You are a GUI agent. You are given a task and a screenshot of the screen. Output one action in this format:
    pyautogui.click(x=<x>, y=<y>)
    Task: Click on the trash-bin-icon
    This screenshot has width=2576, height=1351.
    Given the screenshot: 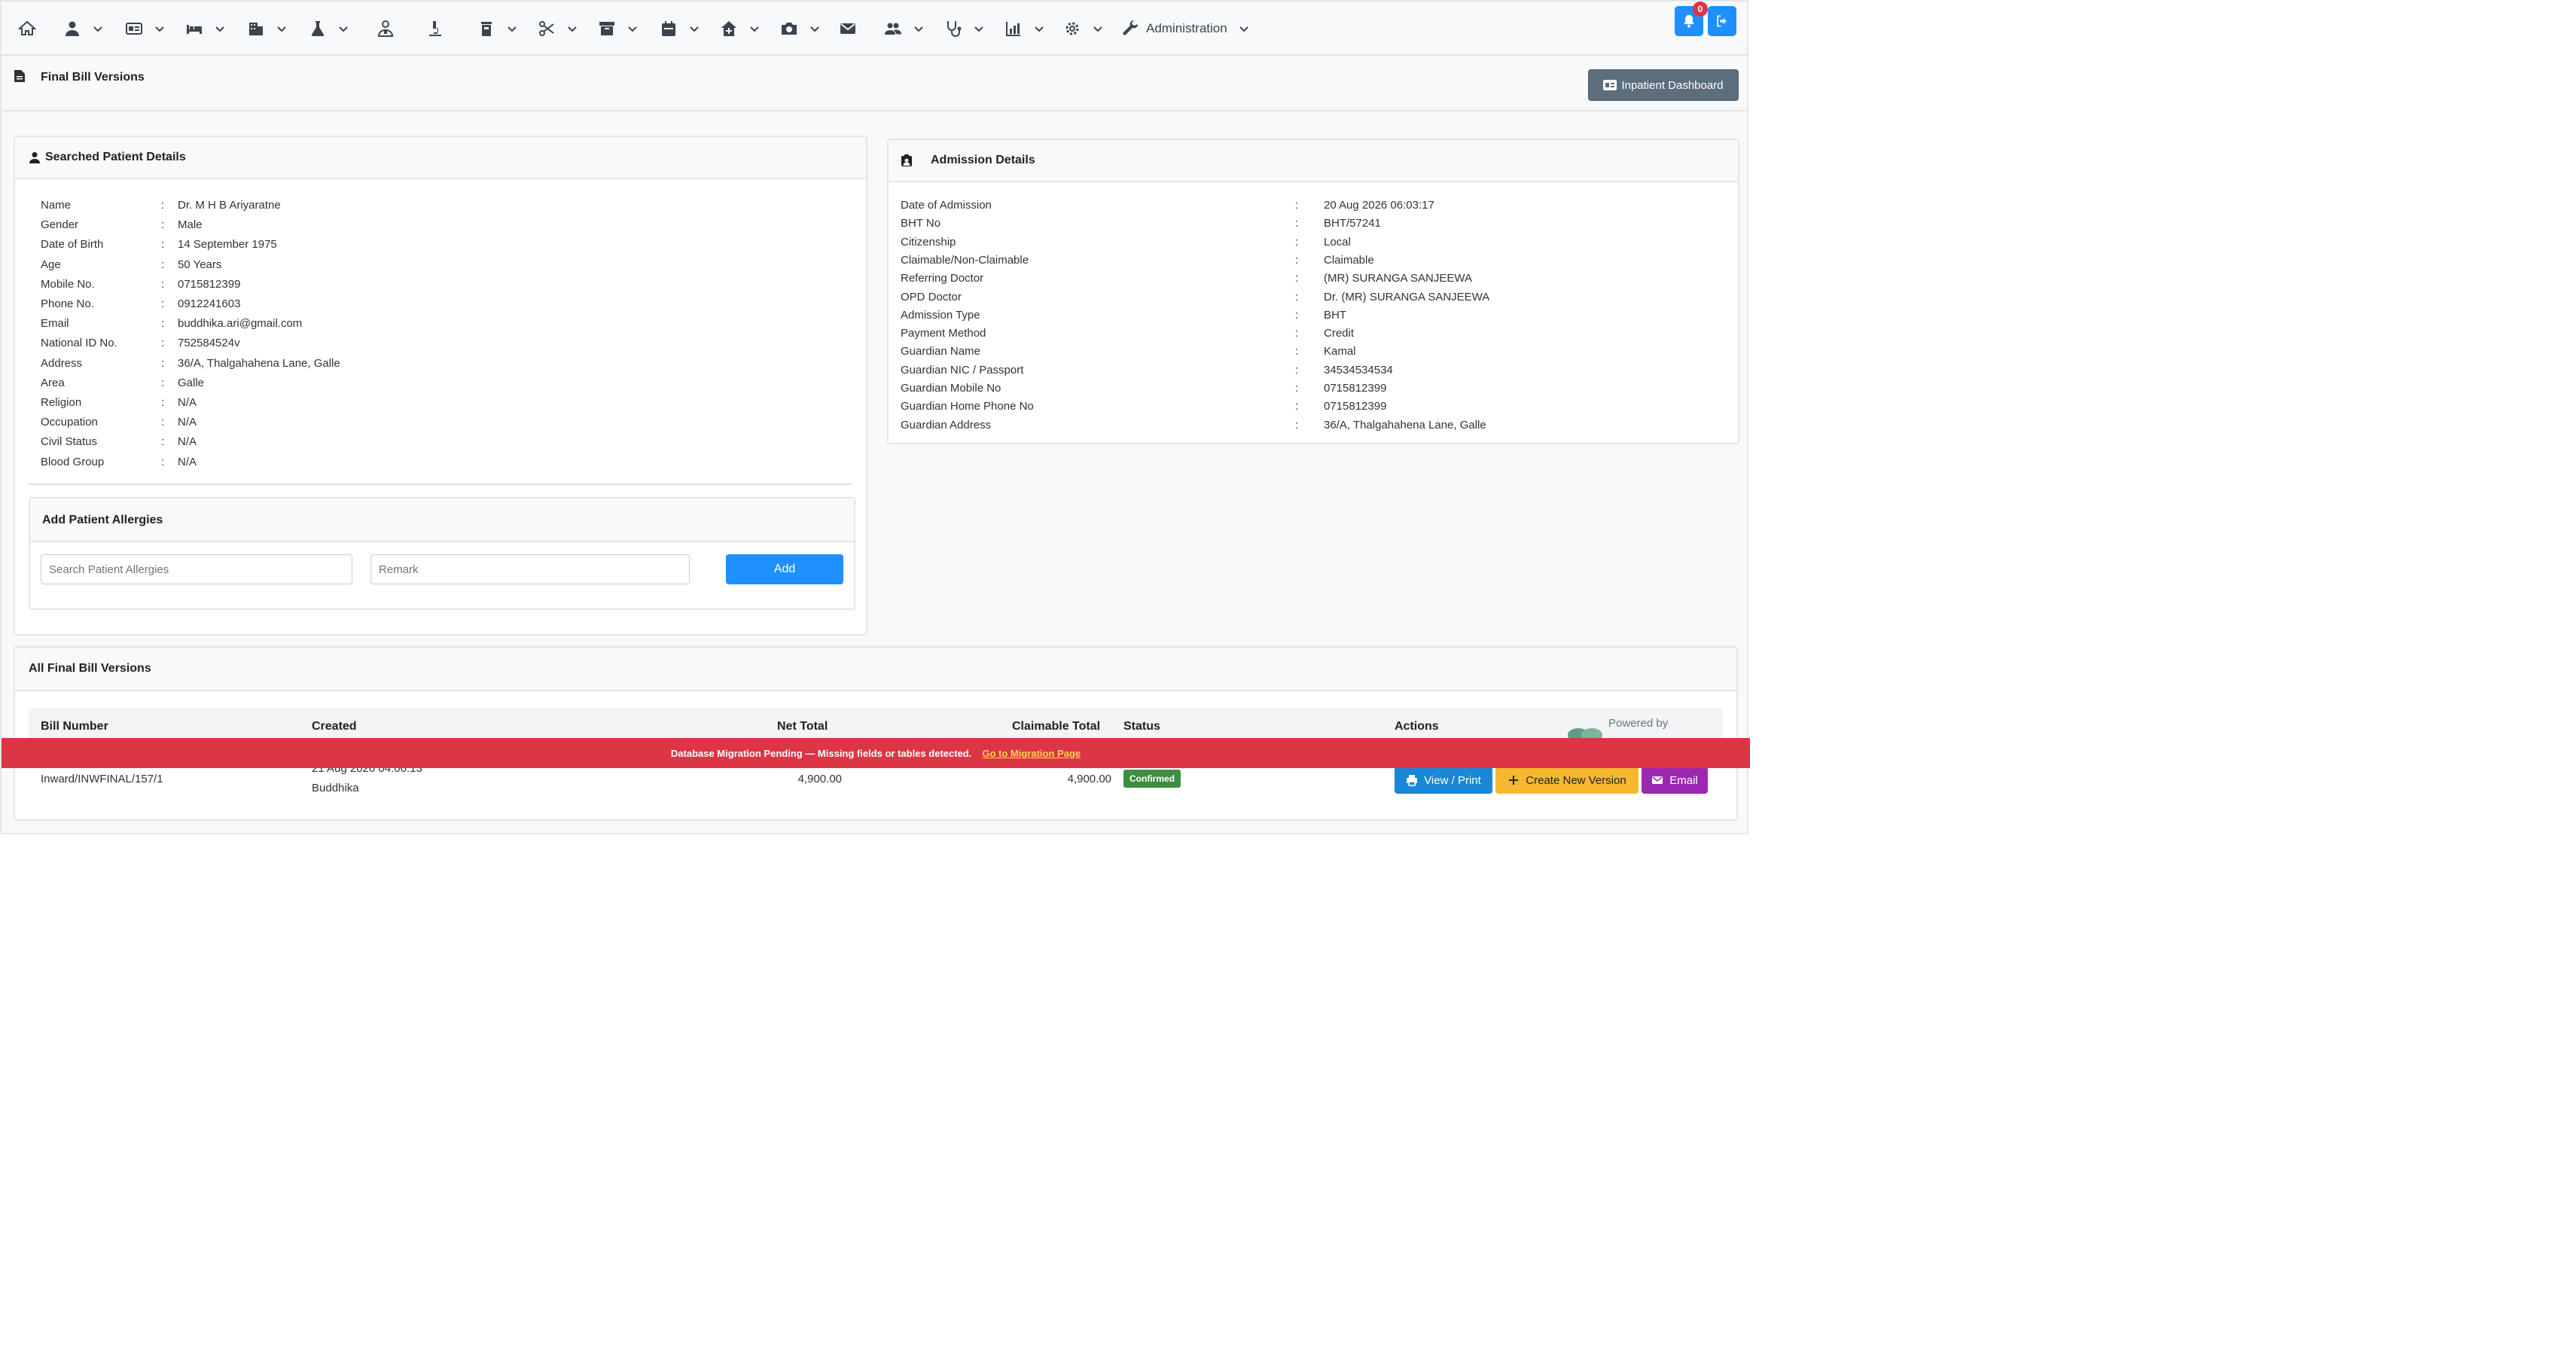 What is the action you would take?
    pyautogui.click(x=486, y=29)
    